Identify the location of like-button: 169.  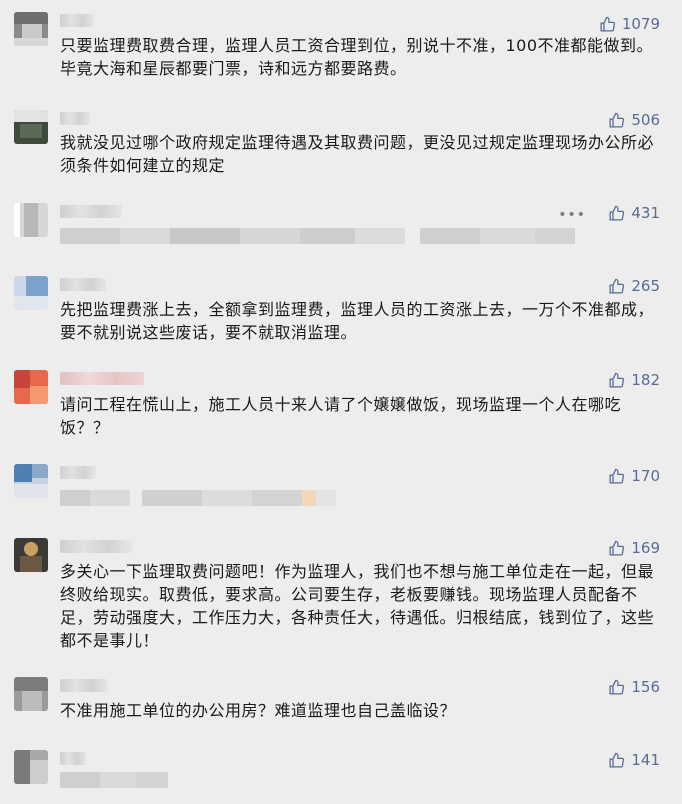
(634, 548).